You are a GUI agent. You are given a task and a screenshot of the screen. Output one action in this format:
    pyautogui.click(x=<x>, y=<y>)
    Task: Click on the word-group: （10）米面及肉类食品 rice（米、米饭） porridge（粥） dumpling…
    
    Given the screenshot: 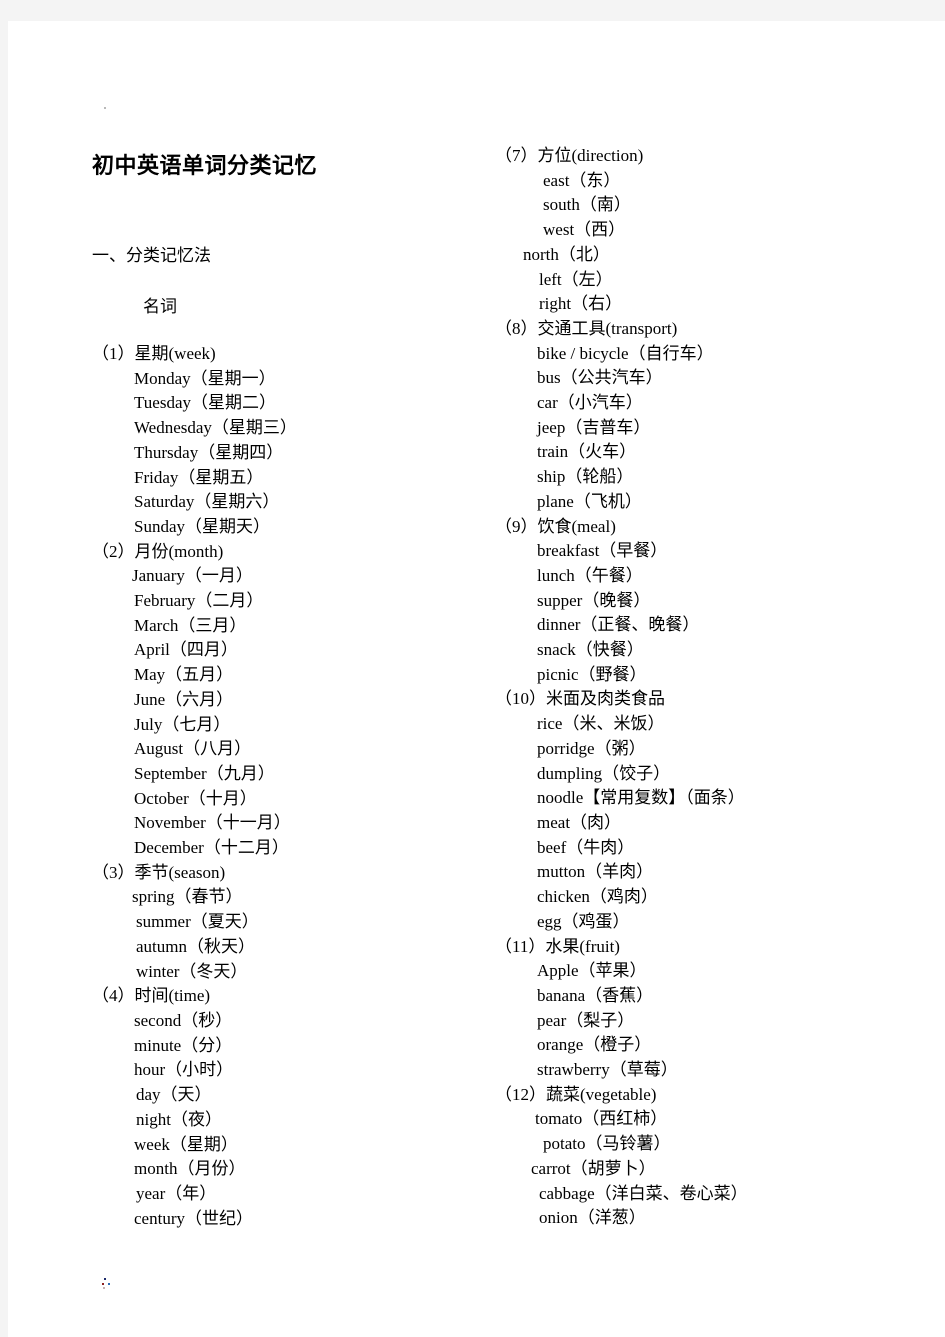 What is the action you would take?
    pyautogui.click(x=710, y=810)
    